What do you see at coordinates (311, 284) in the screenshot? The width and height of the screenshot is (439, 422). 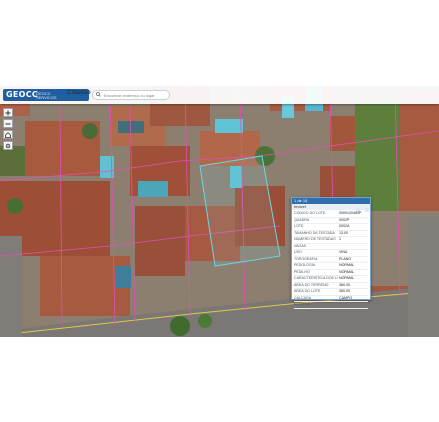 I see `attribute-label: ÁREA DO TERRENO` at bounding box center [311, 284].